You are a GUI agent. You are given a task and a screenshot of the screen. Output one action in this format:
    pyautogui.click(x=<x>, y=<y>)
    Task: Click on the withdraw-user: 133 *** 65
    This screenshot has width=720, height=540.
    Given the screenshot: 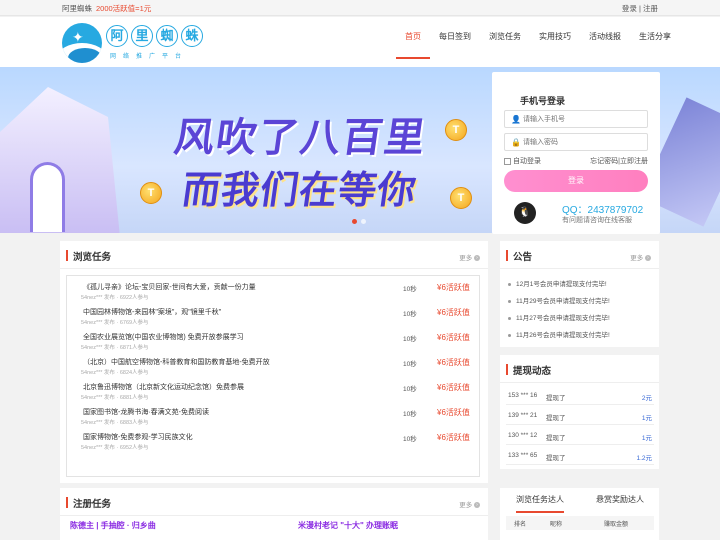 What is the action you would take?
    pyautogui.click(x=523, y=455)
    